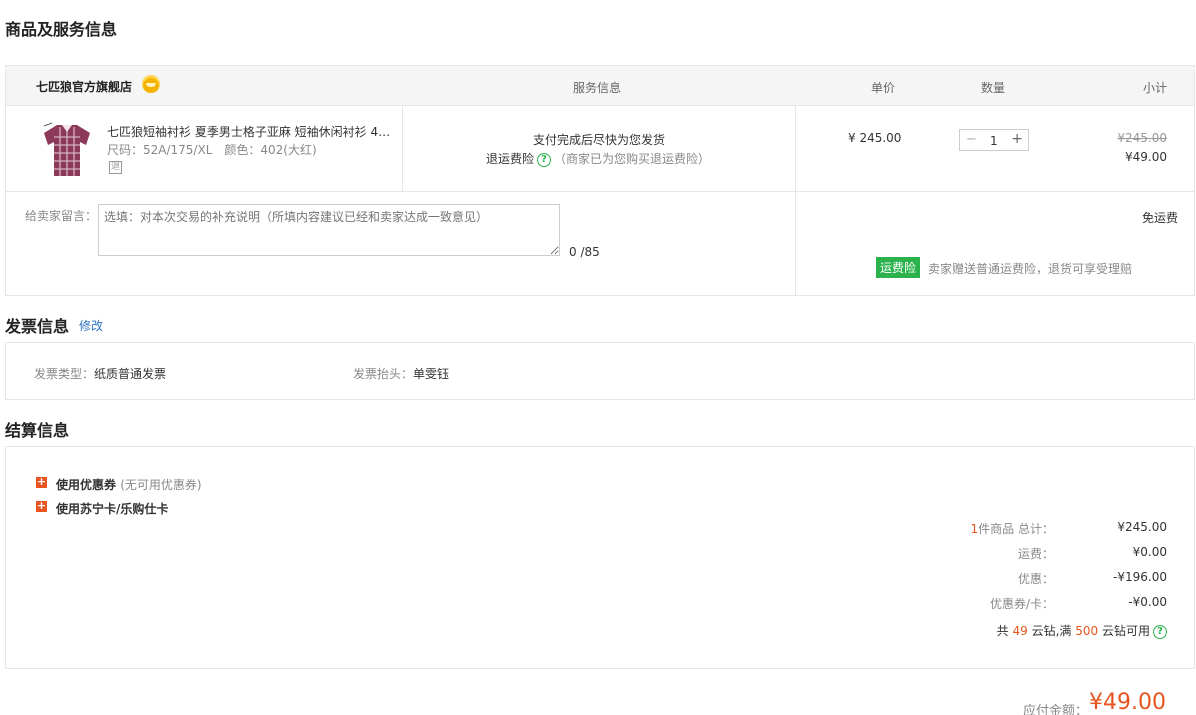 This screenshot has width=1196, height=715. I want to click on coupon-note: (无可用优惠券), so click(161, 485).